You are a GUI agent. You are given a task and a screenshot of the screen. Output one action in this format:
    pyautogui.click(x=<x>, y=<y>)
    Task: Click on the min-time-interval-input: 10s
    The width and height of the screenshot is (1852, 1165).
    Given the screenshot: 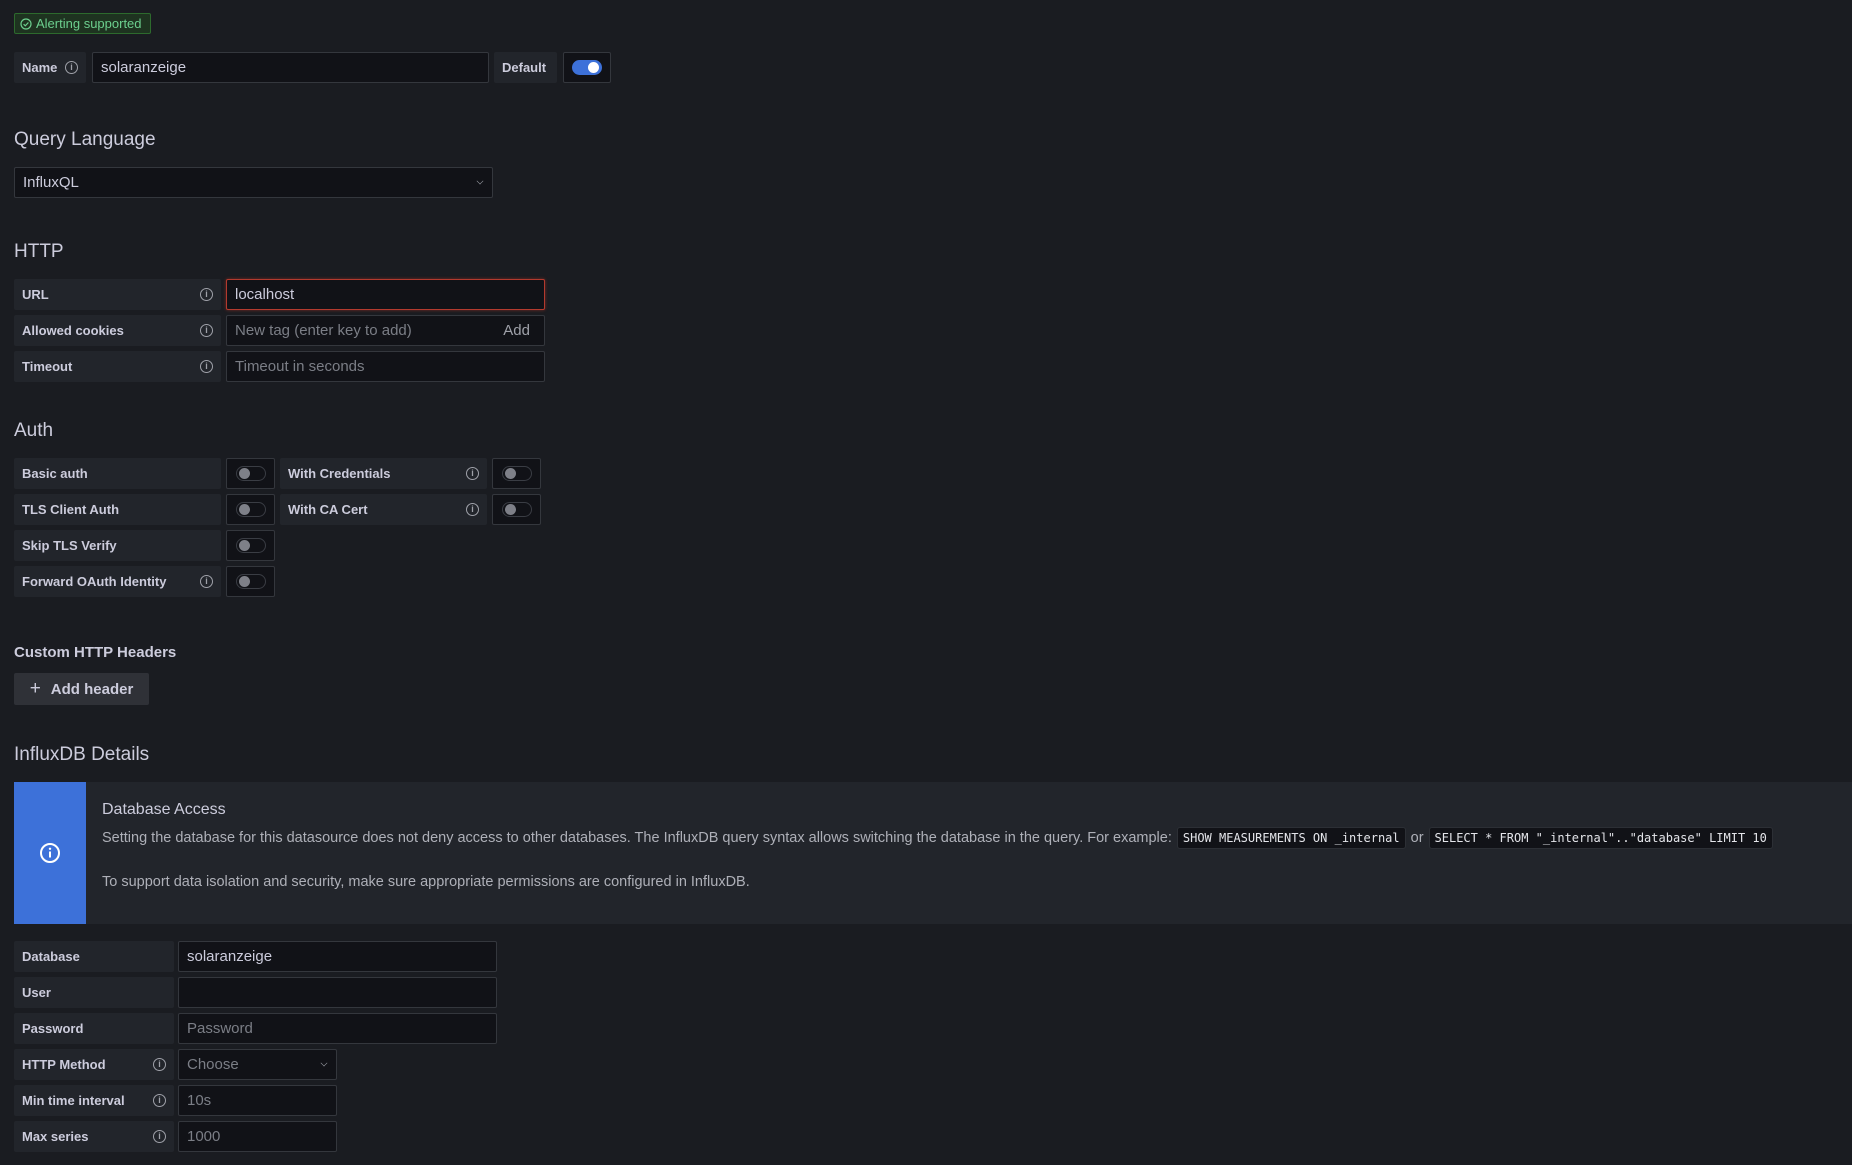 What is the action you would take?
    pyautogui.click(x=257, y=1100)
    